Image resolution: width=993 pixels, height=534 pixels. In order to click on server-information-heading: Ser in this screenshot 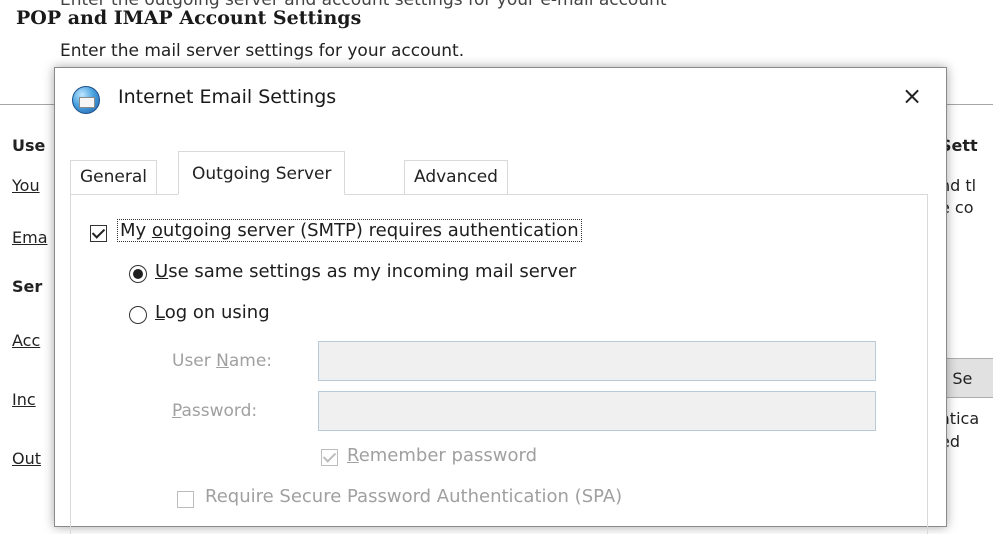, I will do `click(27, 286)`.